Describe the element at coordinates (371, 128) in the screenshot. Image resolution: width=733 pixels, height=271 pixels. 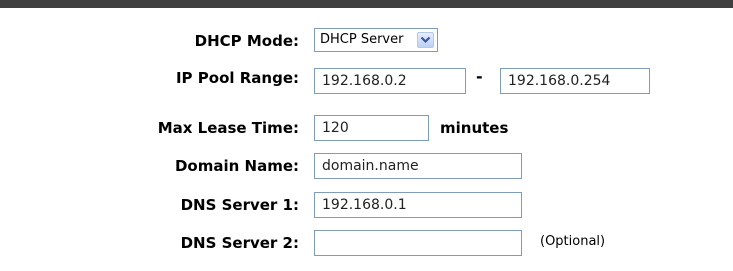
I see `max-lease-time-input` at that location.